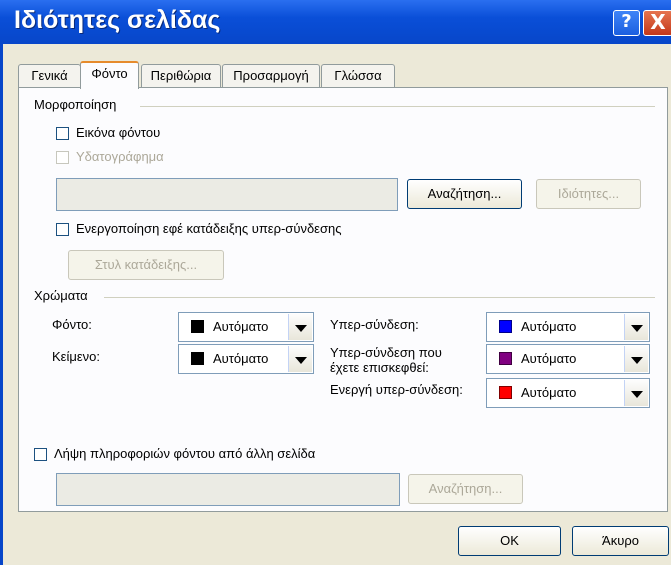 The height and width of the screenshot is (565, 671). What do you see at coordinates (379, 297) in the screenshot?
I see `colors-divider` at bounding box center [379, 297].